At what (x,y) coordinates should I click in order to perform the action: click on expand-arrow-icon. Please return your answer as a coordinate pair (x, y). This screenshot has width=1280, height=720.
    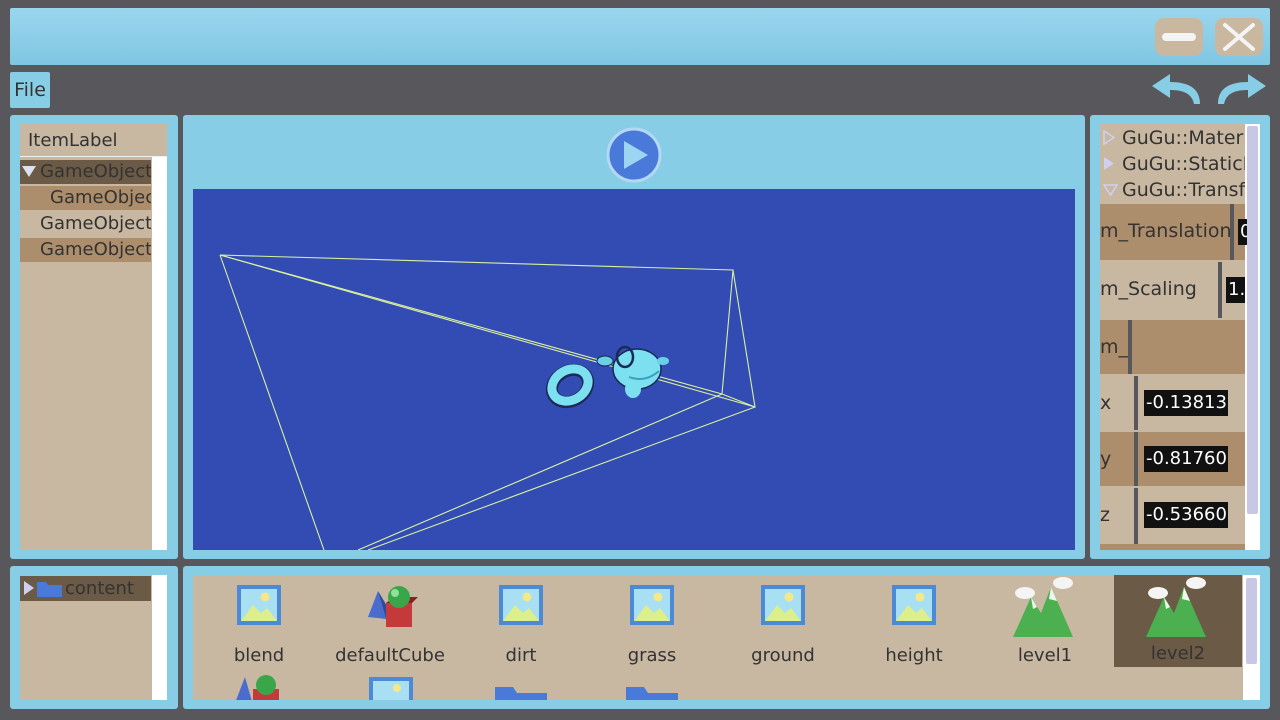
    Looking at the image, I should click on (29, 172).